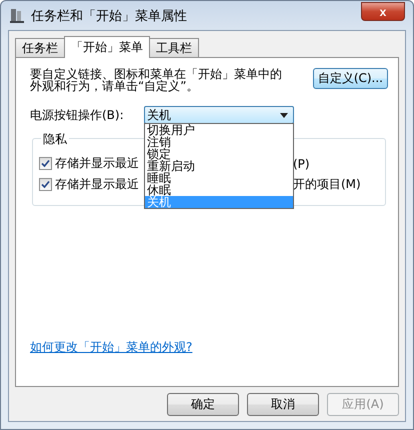 The height and width of the screenshot is (430, 414). What do you see at coordinates (283, 404) in the screenshot?
I see `dialog-button: 取消` at bounding box center [283, 404].